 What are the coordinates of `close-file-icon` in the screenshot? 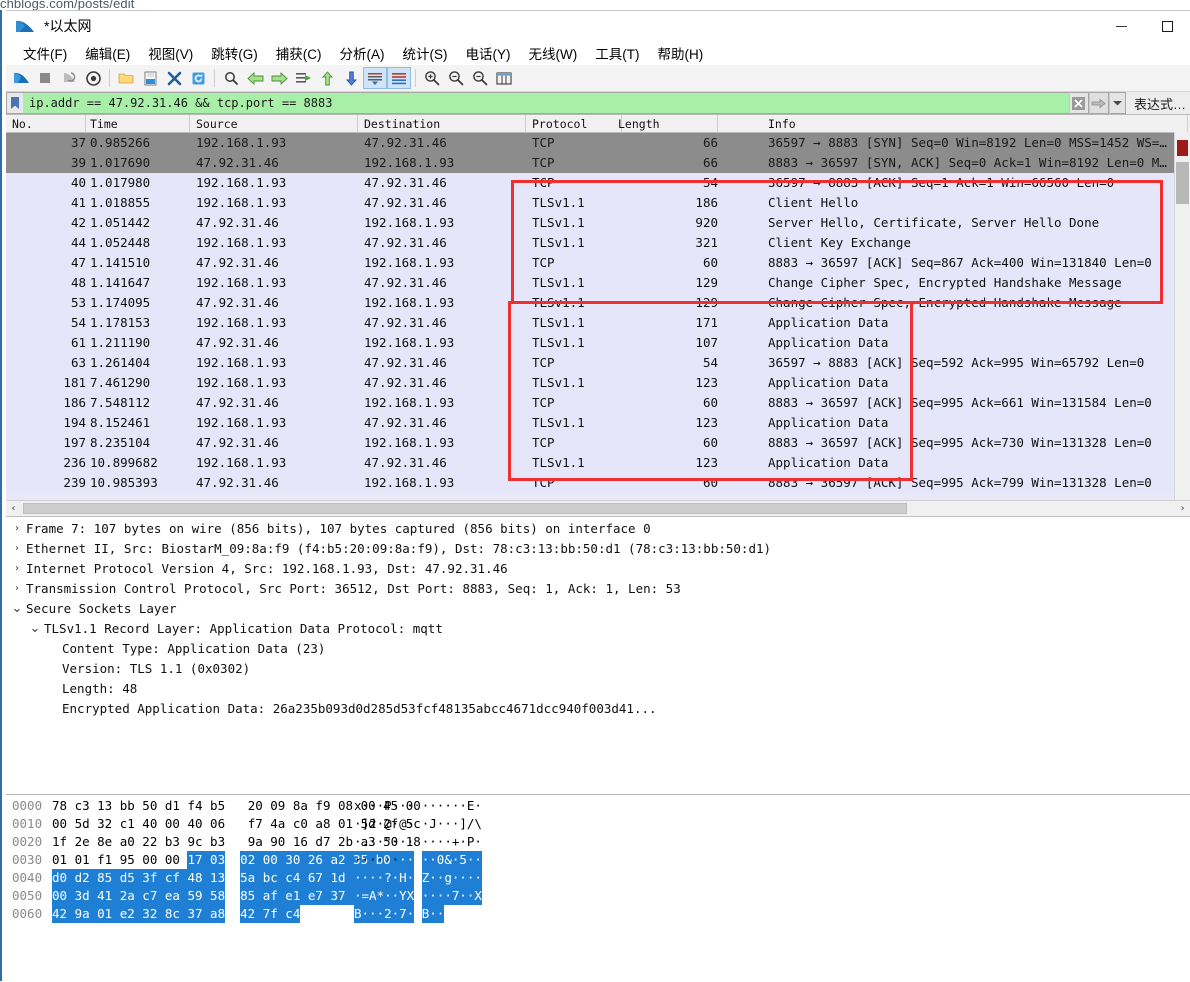 It's located at (174, 78).